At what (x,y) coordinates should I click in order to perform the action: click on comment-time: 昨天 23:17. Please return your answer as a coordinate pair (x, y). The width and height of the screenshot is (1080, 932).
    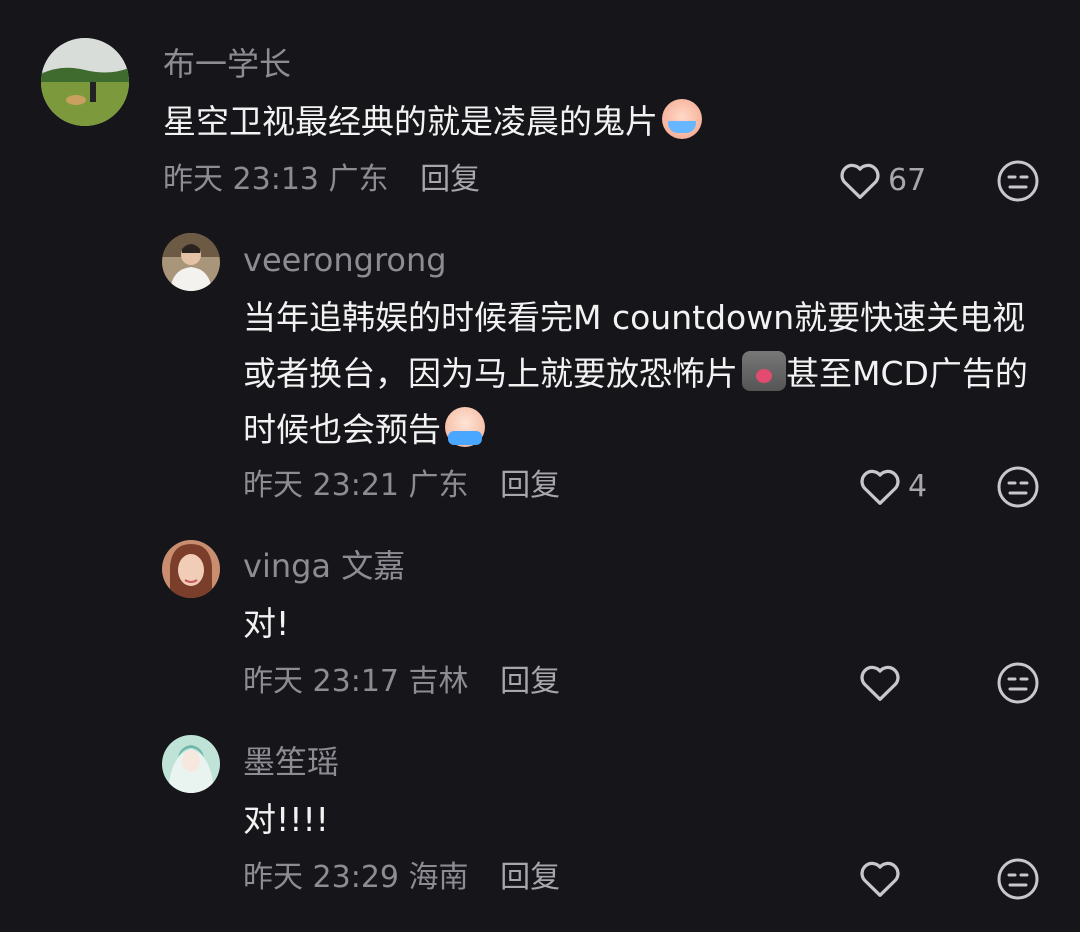
    Looking at the image, I should click on (321, 681).